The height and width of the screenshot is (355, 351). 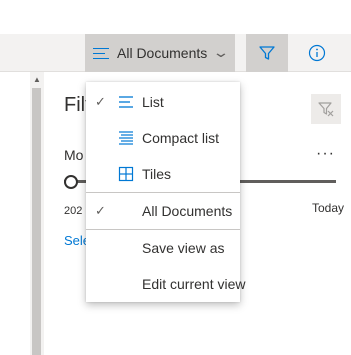 I want to click on compact-list-icon, so click(x=126, y=138).